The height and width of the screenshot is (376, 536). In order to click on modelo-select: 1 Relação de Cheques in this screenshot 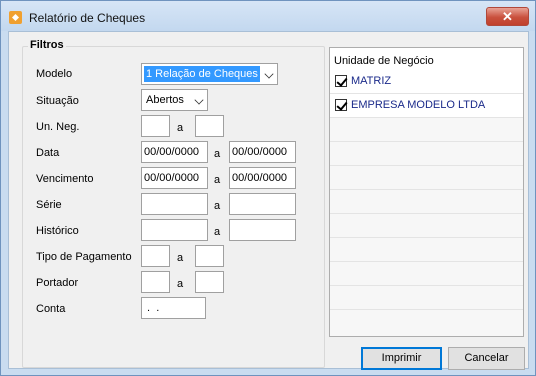, I will do `click(209, 74)`.